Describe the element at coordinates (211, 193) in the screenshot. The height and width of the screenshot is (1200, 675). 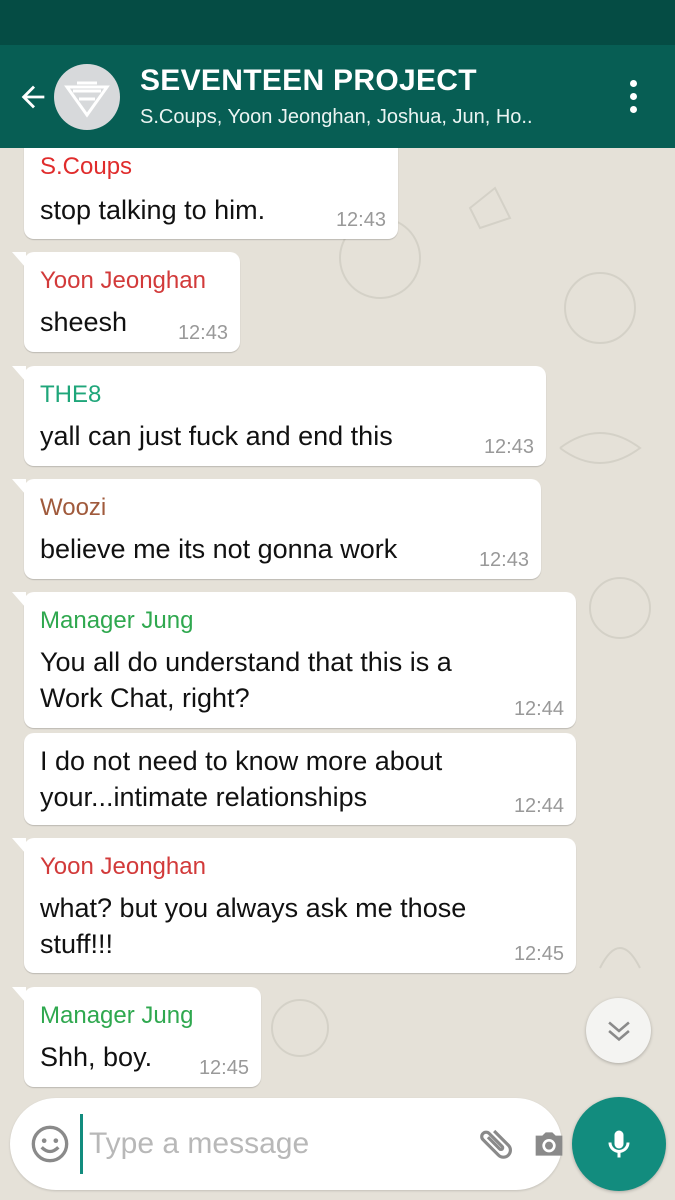
I see `message-bubble: S.Coups stop talking to him. 12:43` at that location.